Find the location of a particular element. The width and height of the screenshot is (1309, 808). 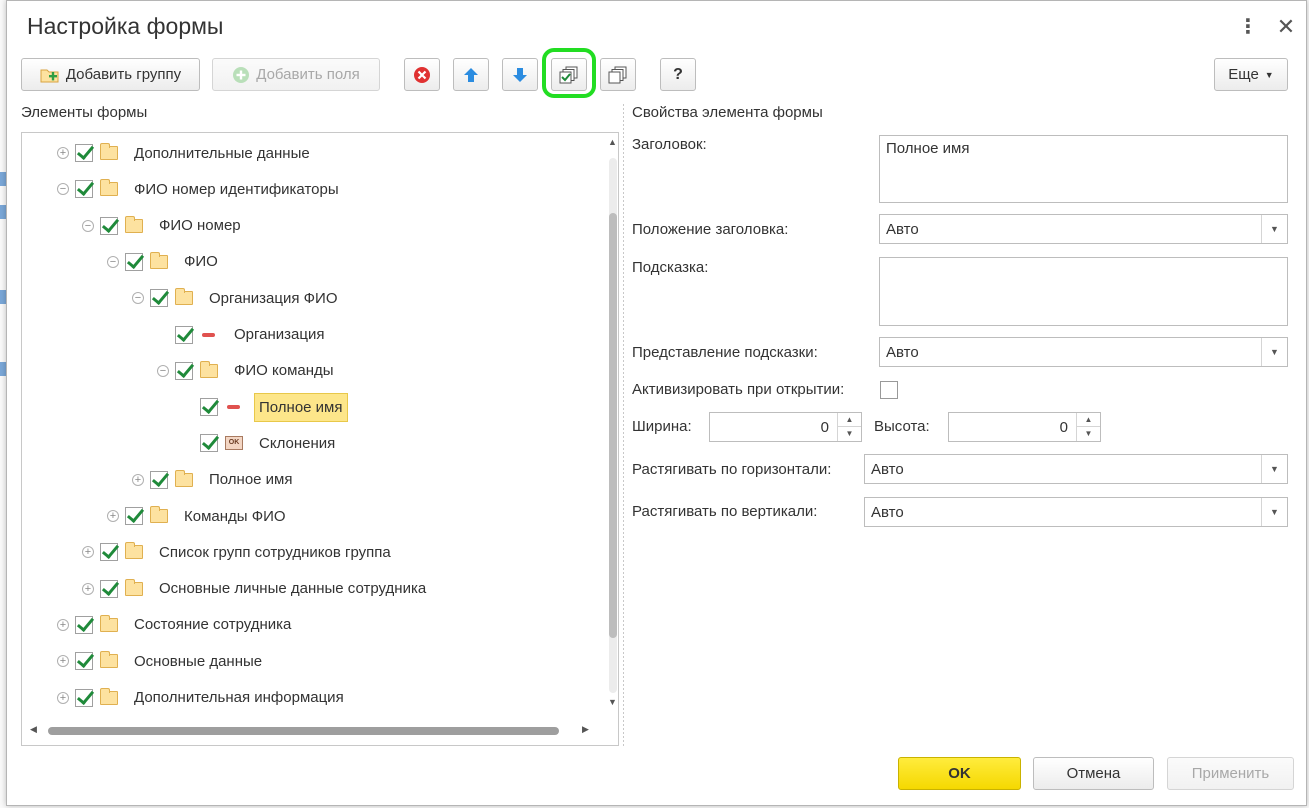

add-fields-button: Добавить поля is located at coordinates (296, 74).